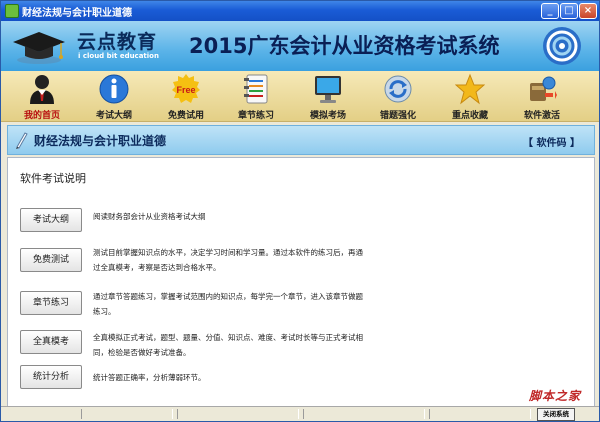 This screenshot has height=422, width=600. I want to click on svg-text: Free, so click(185, 90).